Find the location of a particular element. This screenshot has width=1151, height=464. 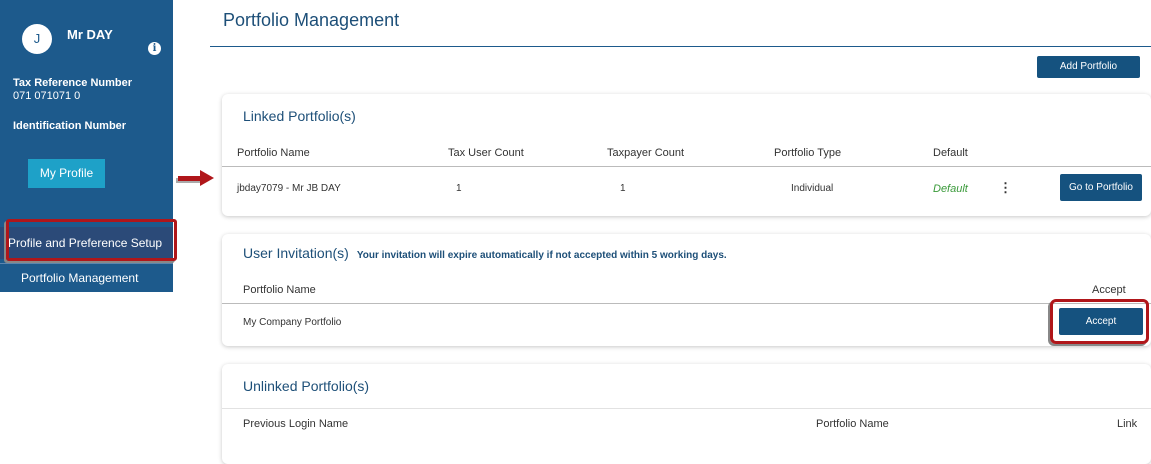

tax-user-count-cell: 1 is located at coordinates (459, 188).